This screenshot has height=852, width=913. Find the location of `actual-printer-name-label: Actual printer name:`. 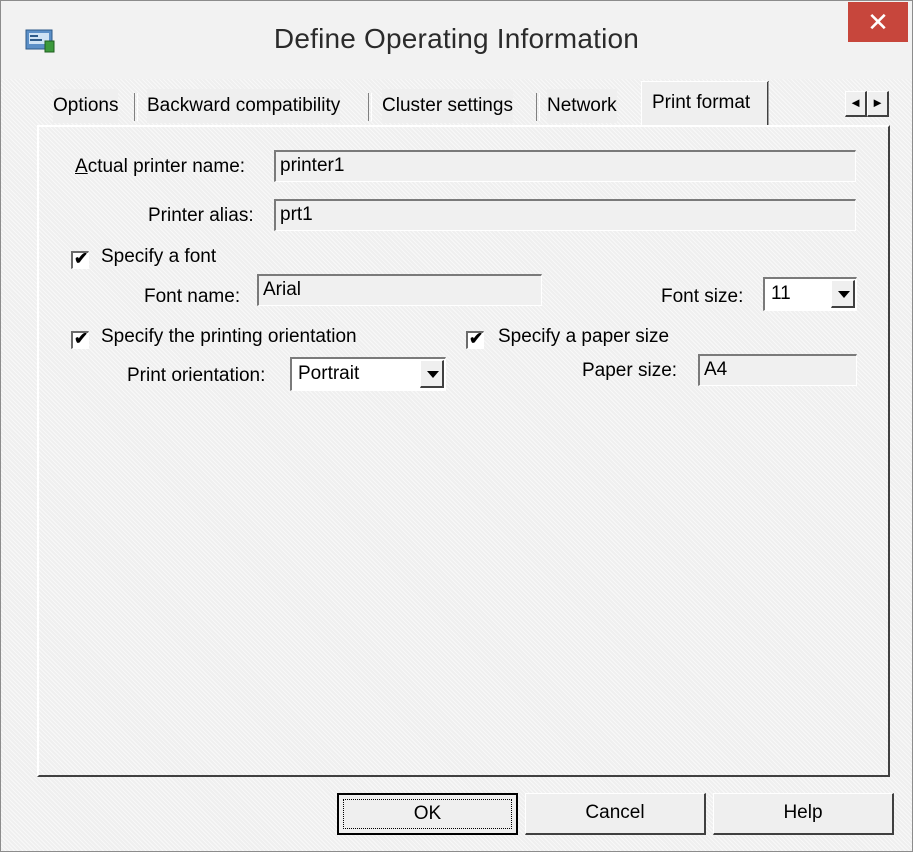

actual-printer-name-label: Actual printer name: is located at coordinates (160, 166).